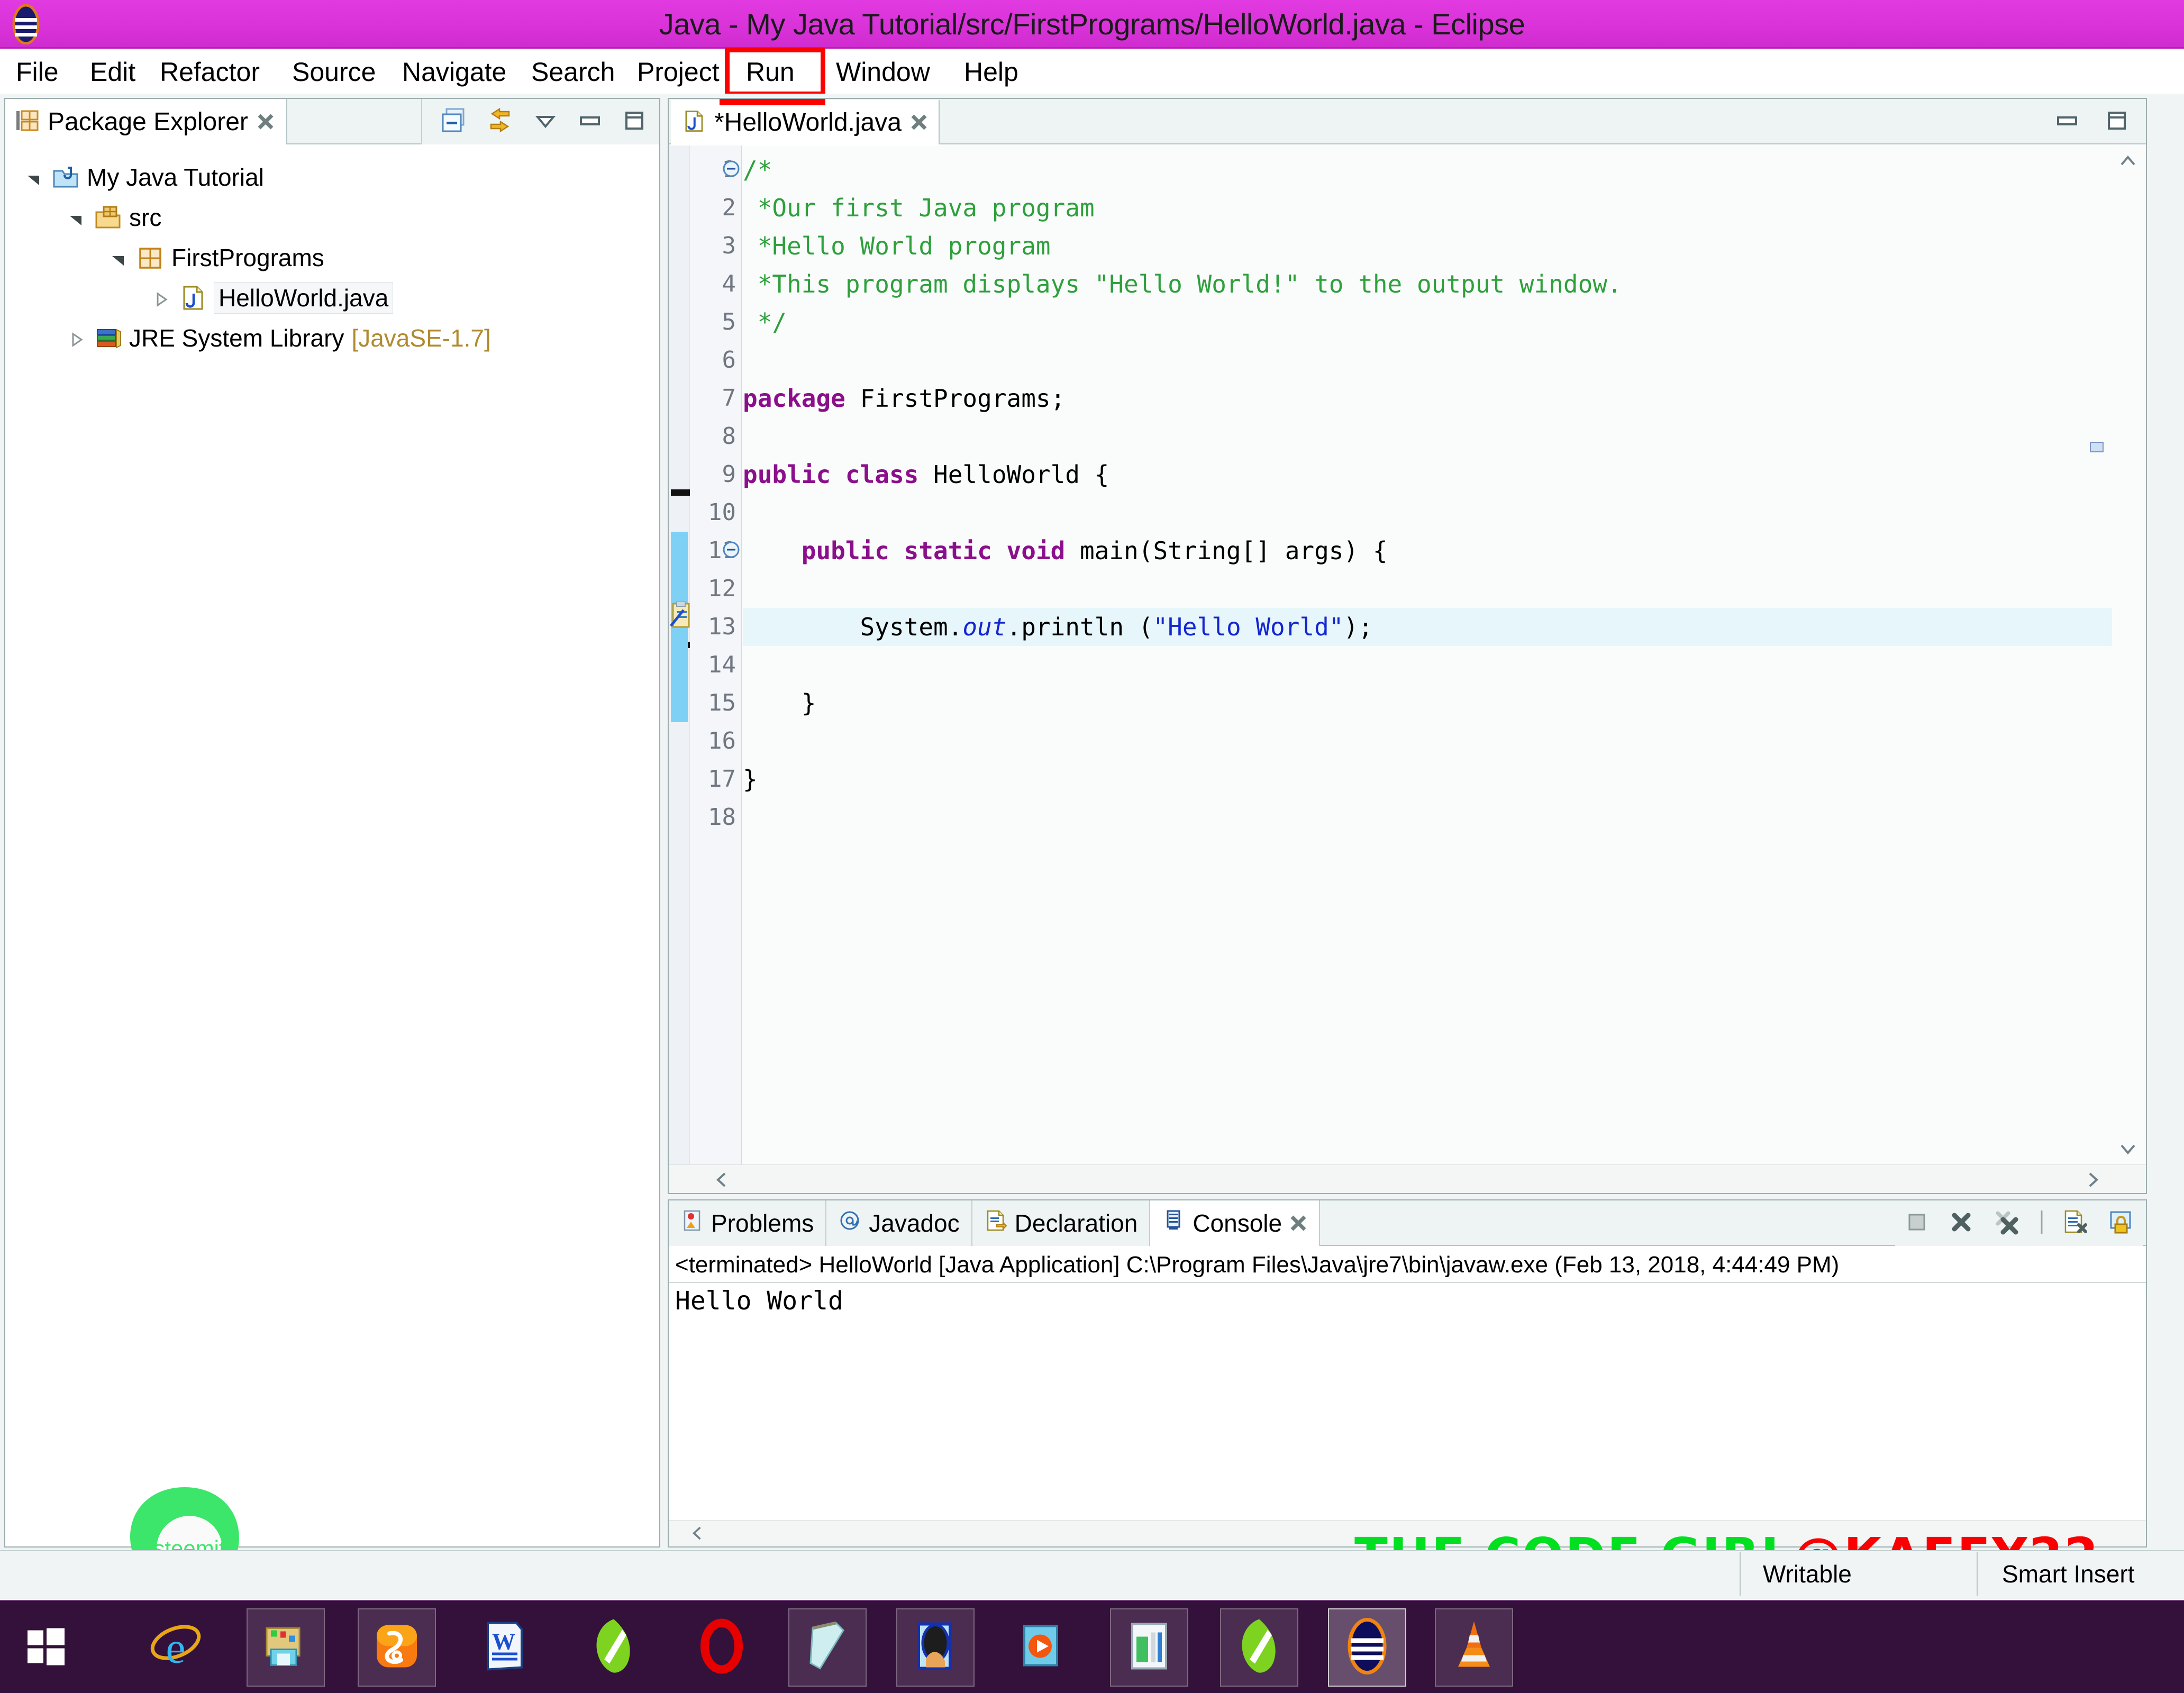  What do you see at coordinates (806, 122) in the screenshot?
I see `tab-helloworld-java: *HelloWorld.java` at bounding box center [806, 122].